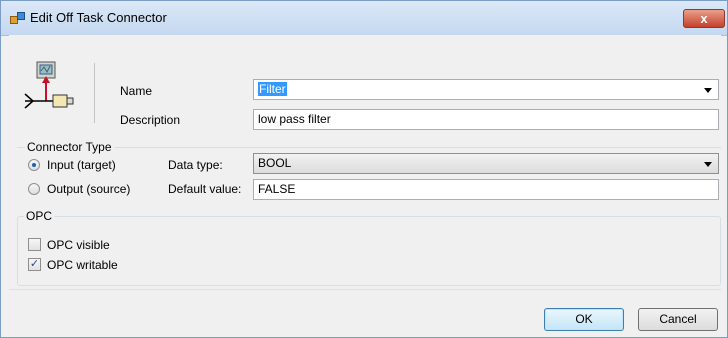 The image size is (728, 338). Describe the element at coordinates (136, 91) in the screenshot. I see `name-label: Name` at that location.